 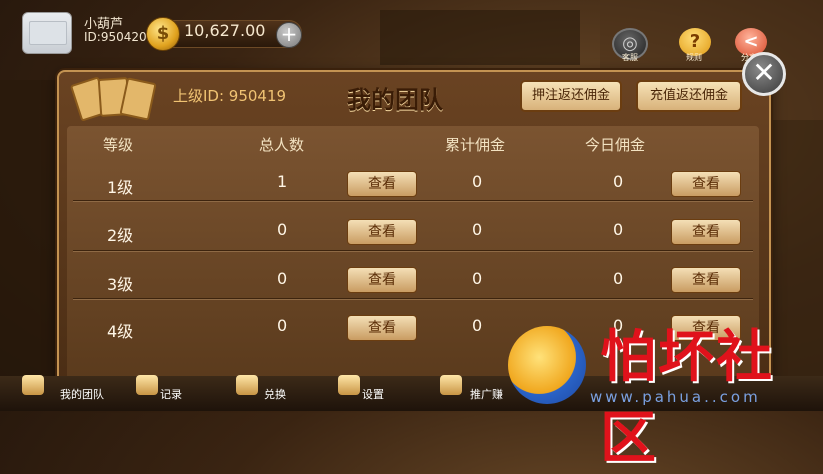 What do you see at coordinates (171, 394) in the screenshot?
I see `nav-records: 记录` at bounding box center [171, 394].